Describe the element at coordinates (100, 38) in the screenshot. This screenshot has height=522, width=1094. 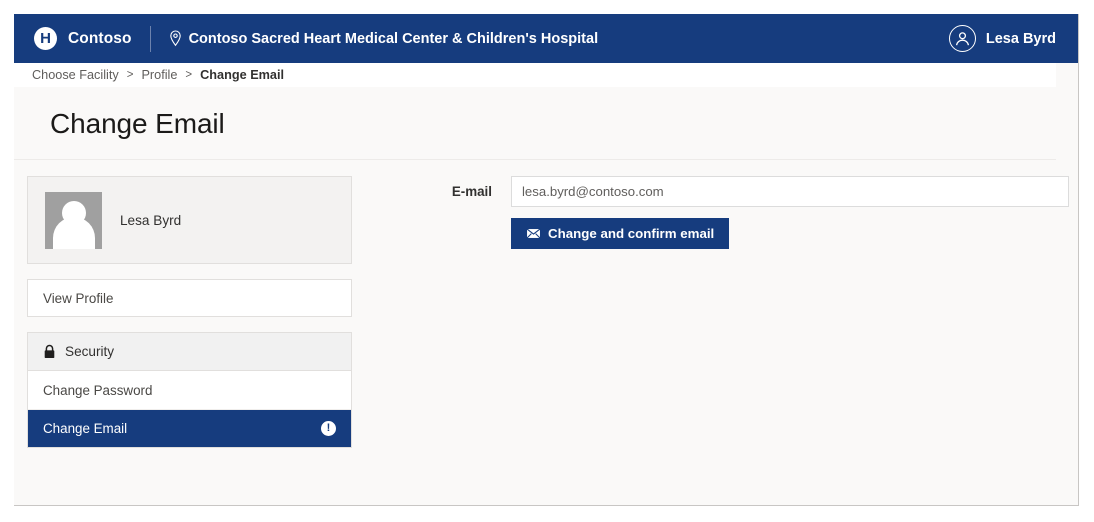
I see `brand-name: Contoso` at that location.